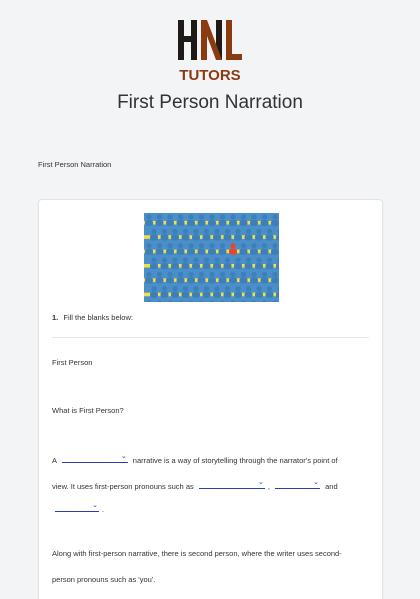 Image resolution: width=420 pixels, height=599 pixels. What do you see at coordinates (211, 257) in the screenshot?
I see `crowd-illustration` at bounding box center [211, 257].